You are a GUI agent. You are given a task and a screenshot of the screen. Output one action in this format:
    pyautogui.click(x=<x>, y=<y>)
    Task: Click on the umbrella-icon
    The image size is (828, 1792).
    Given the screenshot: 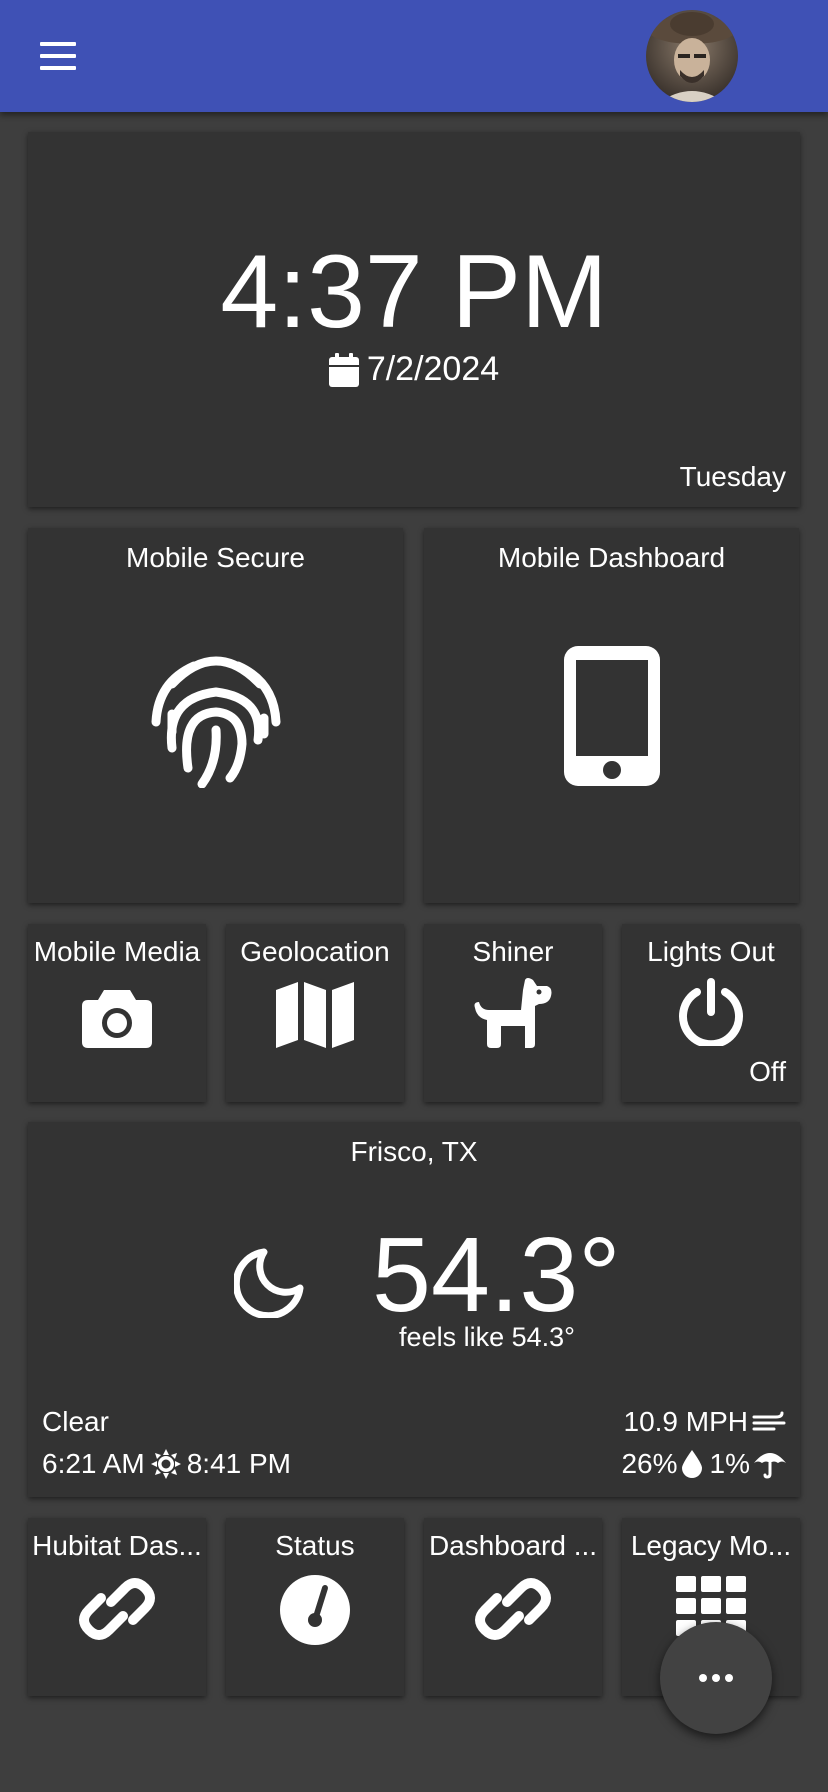 What is the action you would take?
    pyautogui.click(x=770, y=1466)
    